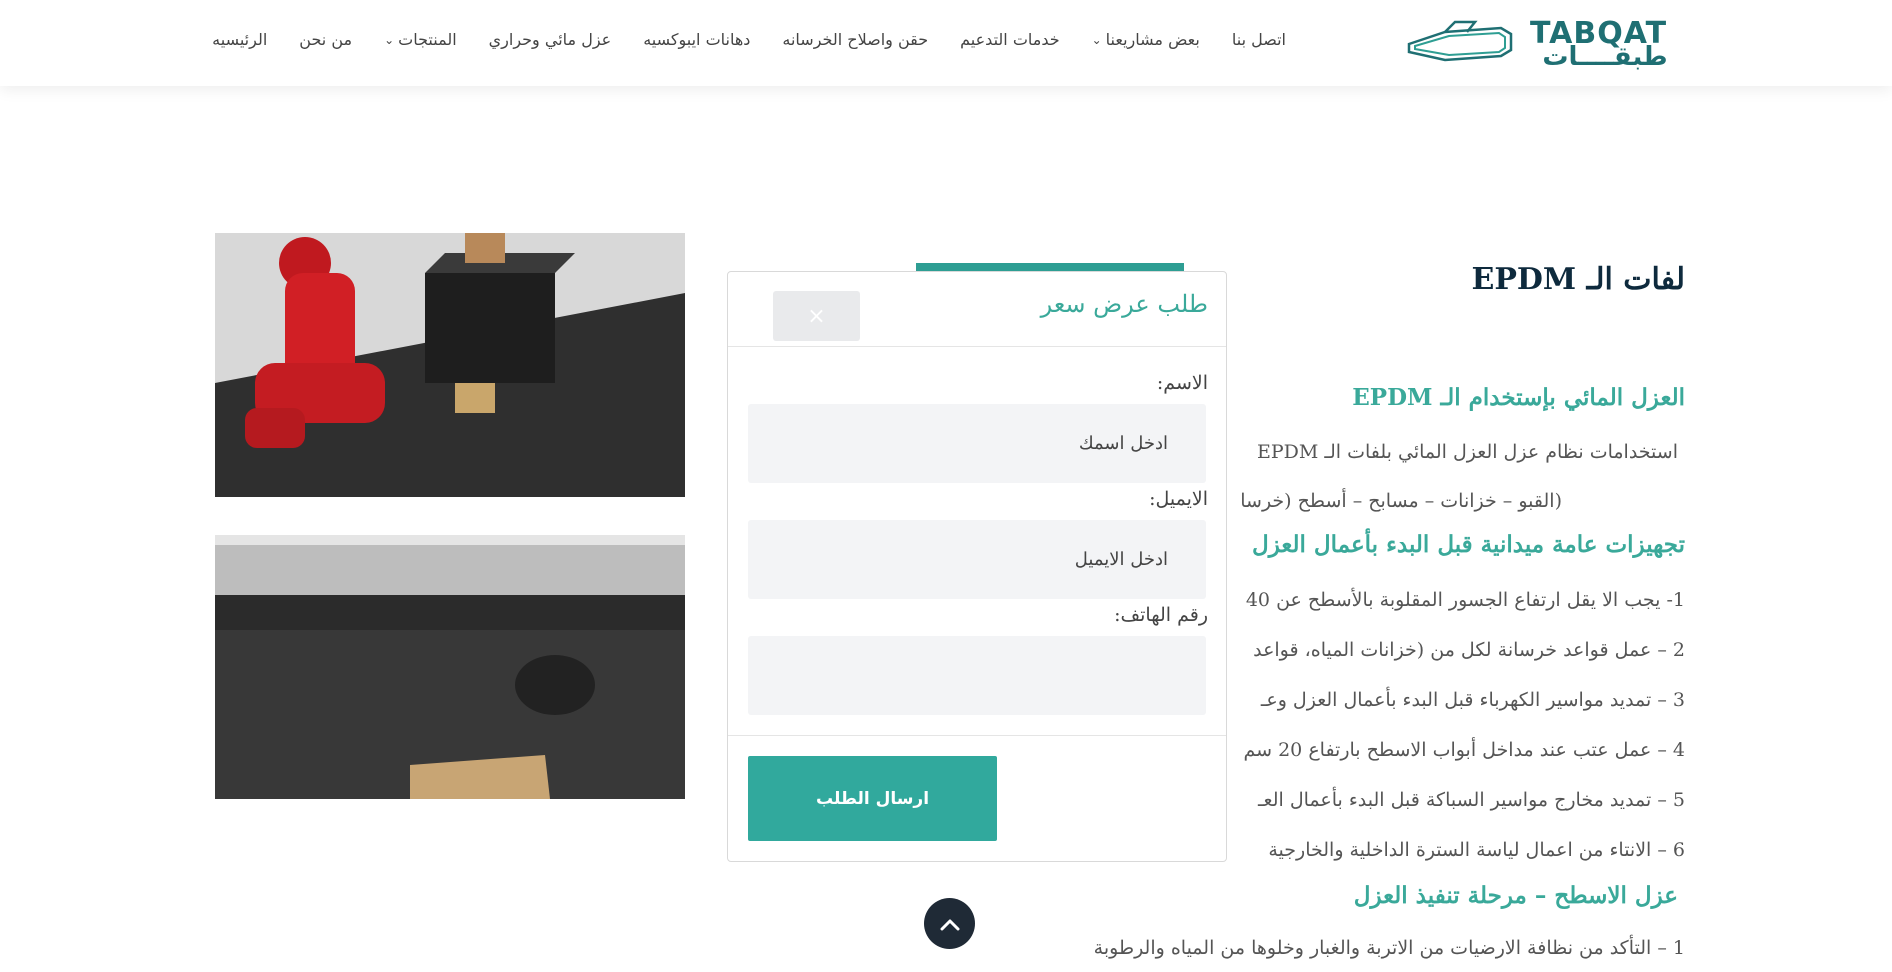  I want to click on nav-label: المنتجات, so click(427, 39).